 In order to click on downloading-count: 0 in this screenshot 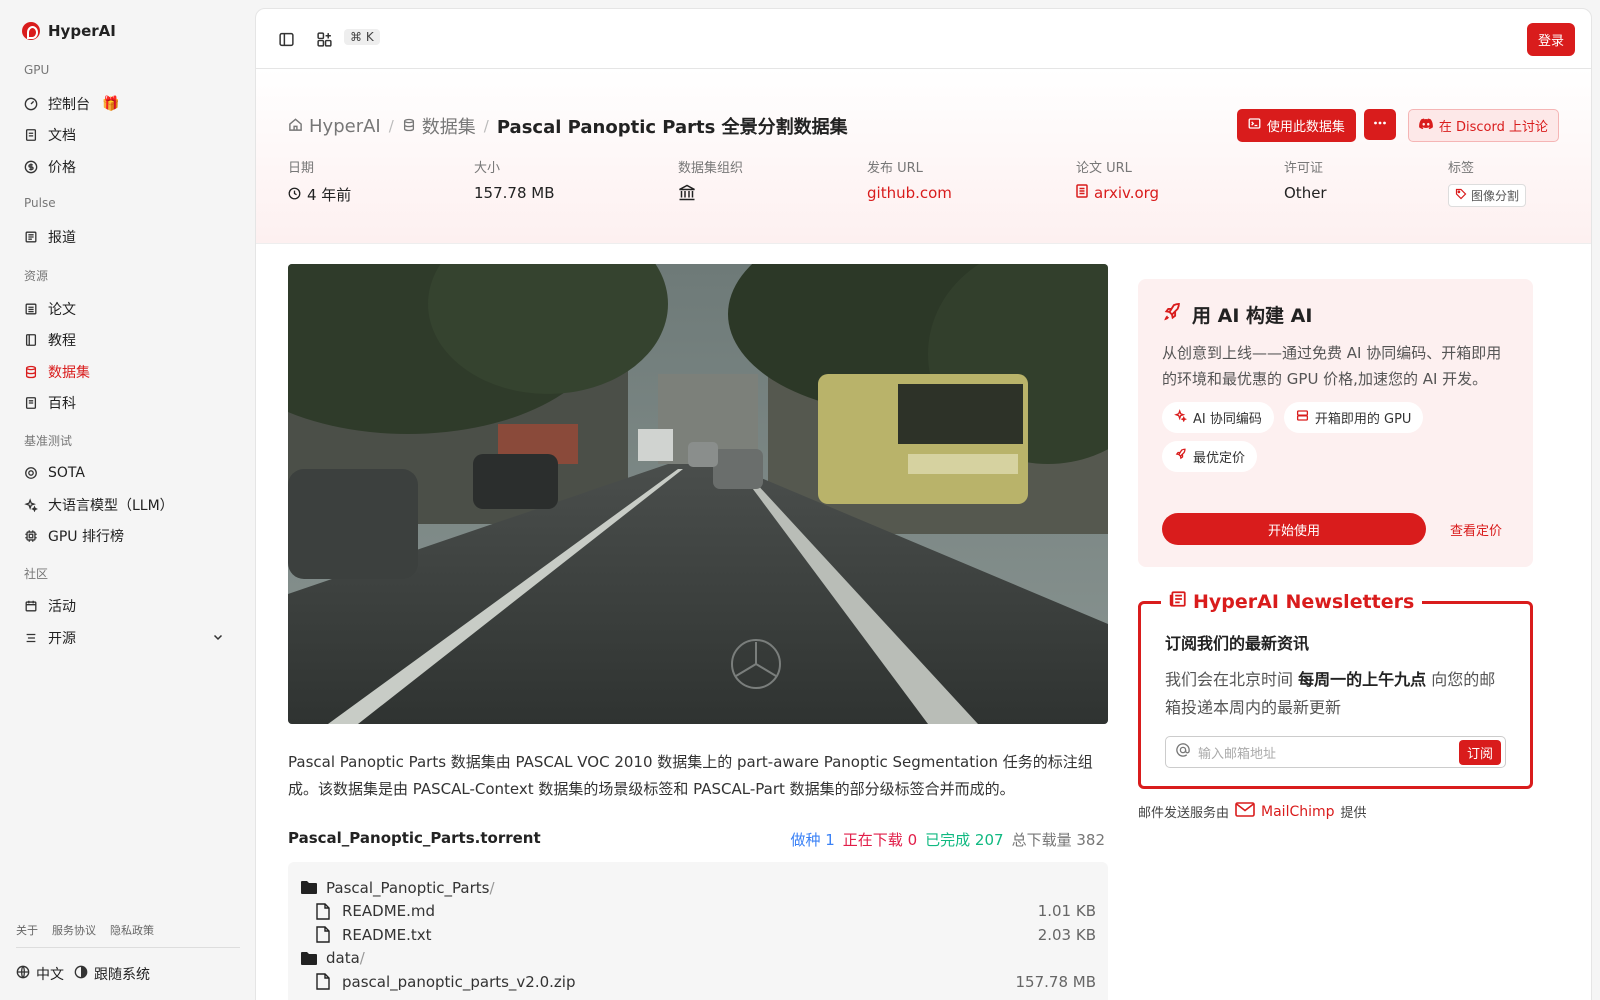, I will do `click(912, 840)`.